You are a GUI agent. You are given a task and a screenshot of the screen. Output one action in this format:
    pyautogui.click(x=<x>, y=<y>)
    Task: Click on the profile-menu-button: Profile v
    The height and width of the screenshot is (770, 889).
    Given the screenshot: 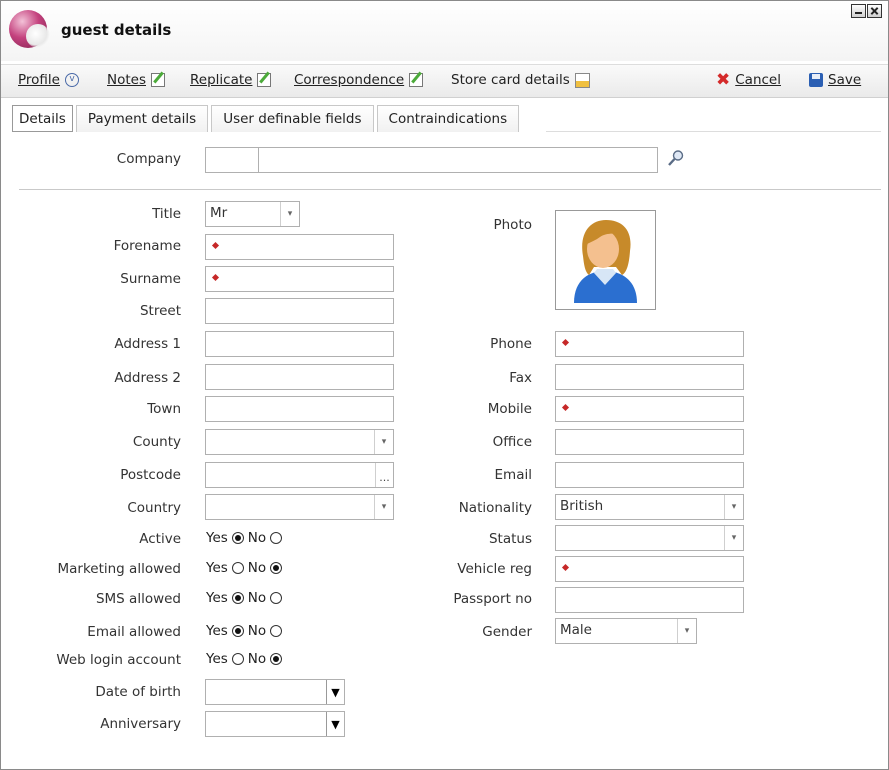 What is the action you would take?
    pyautogui.click(x=48, y=80)
    